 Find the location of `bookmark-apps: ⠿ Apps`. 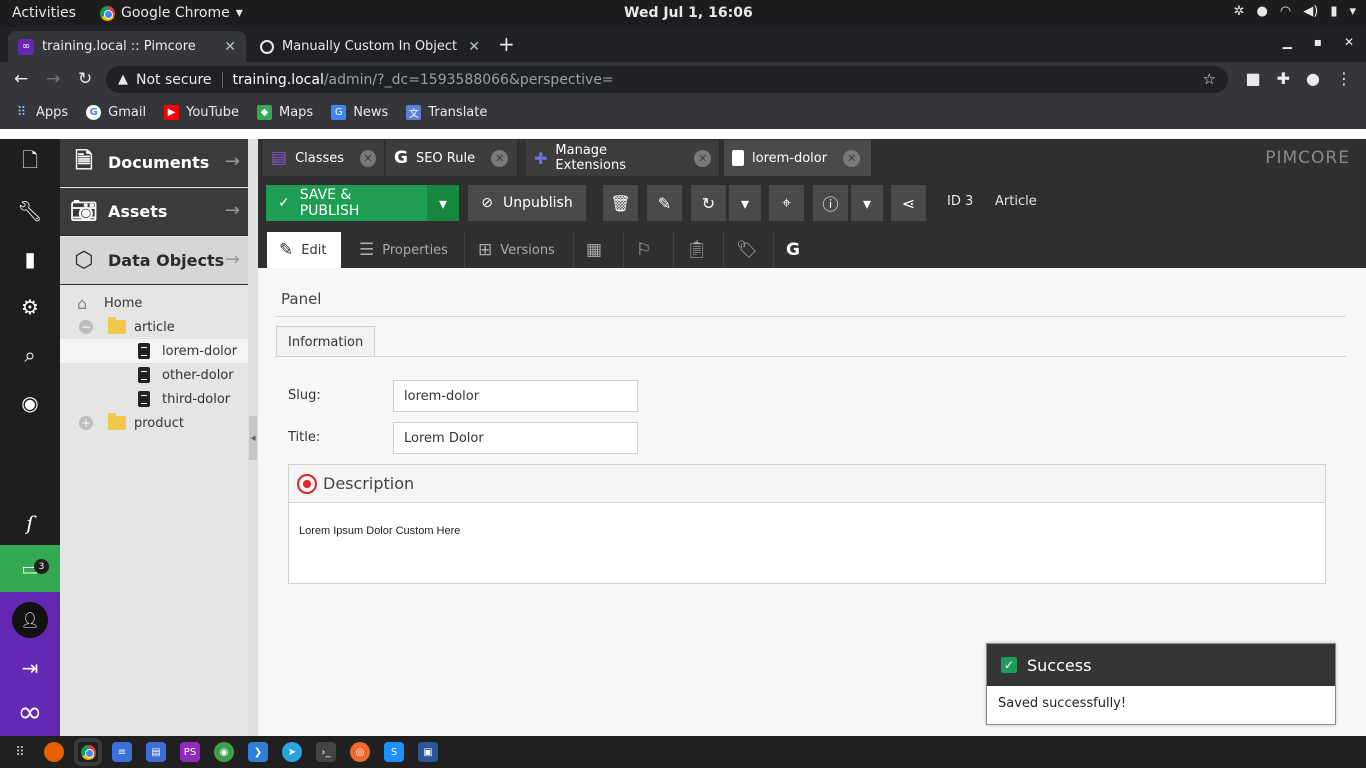

bookmark-apps: ⠿ Apps is located at coordinates (41, 112).